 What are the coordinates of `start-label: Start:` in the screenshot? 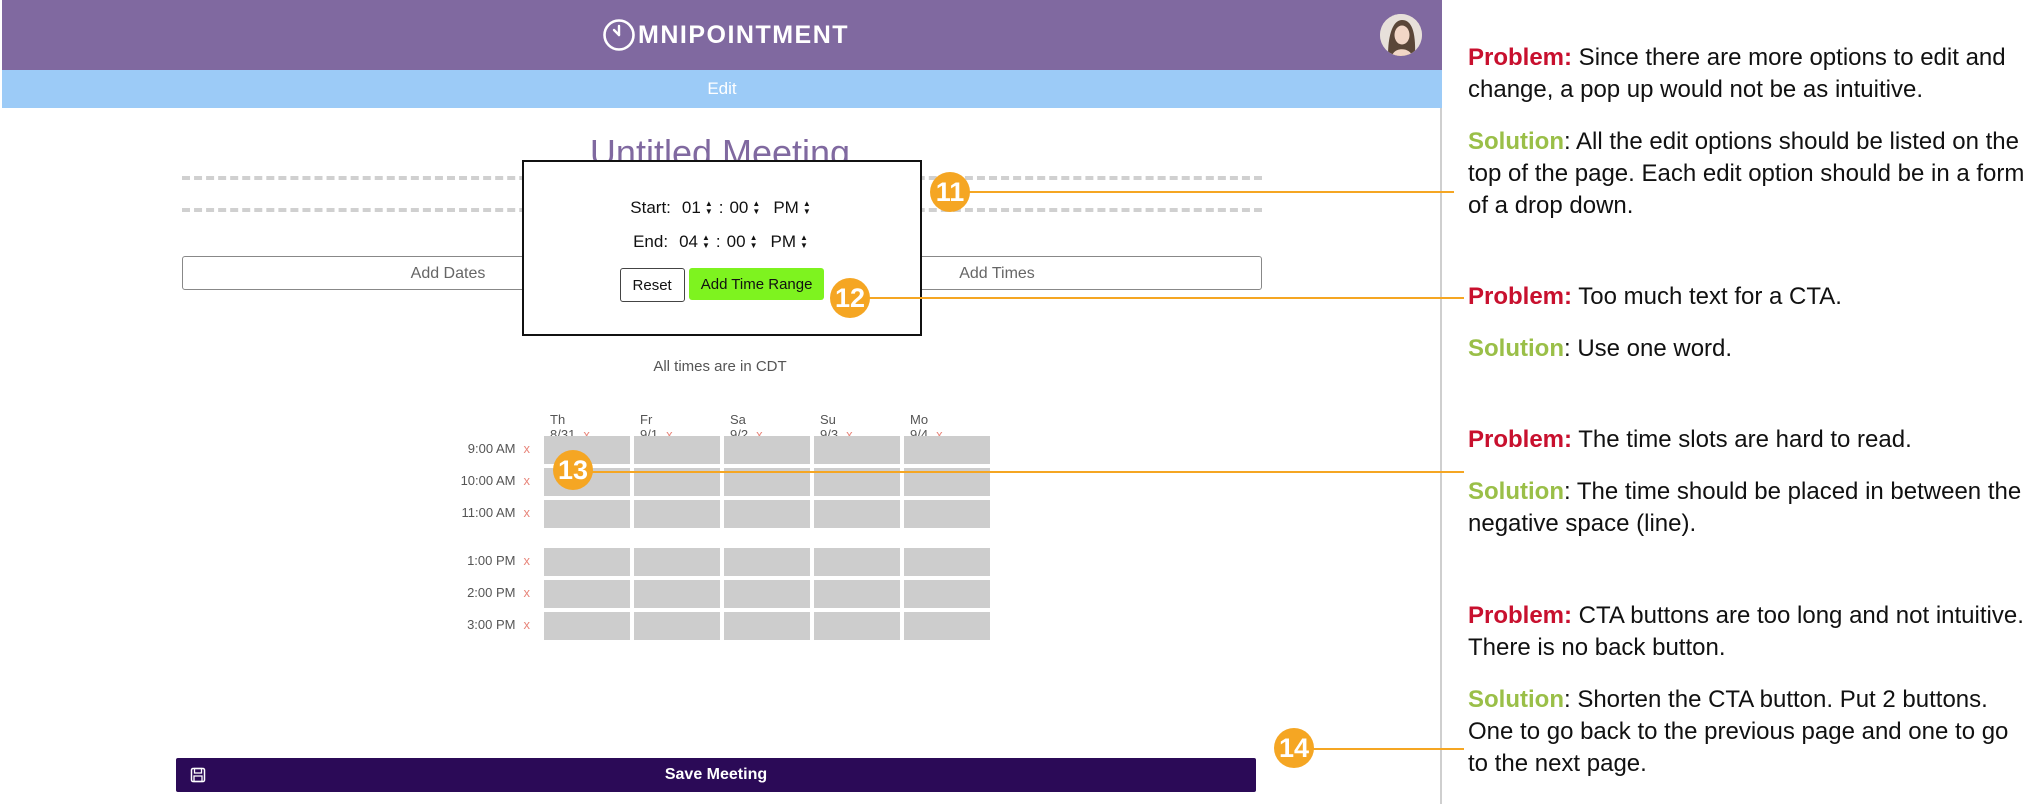 It's located at (650, 207).